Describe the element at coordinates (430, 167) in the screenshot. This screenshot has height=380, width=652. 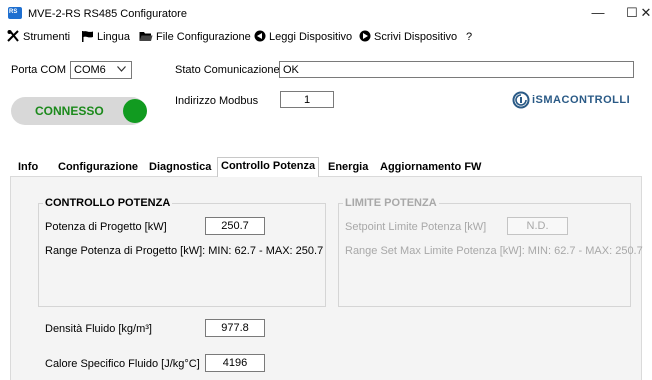
I see `tab-aggiornamento-fw: Aggiornamento FW` at that location.